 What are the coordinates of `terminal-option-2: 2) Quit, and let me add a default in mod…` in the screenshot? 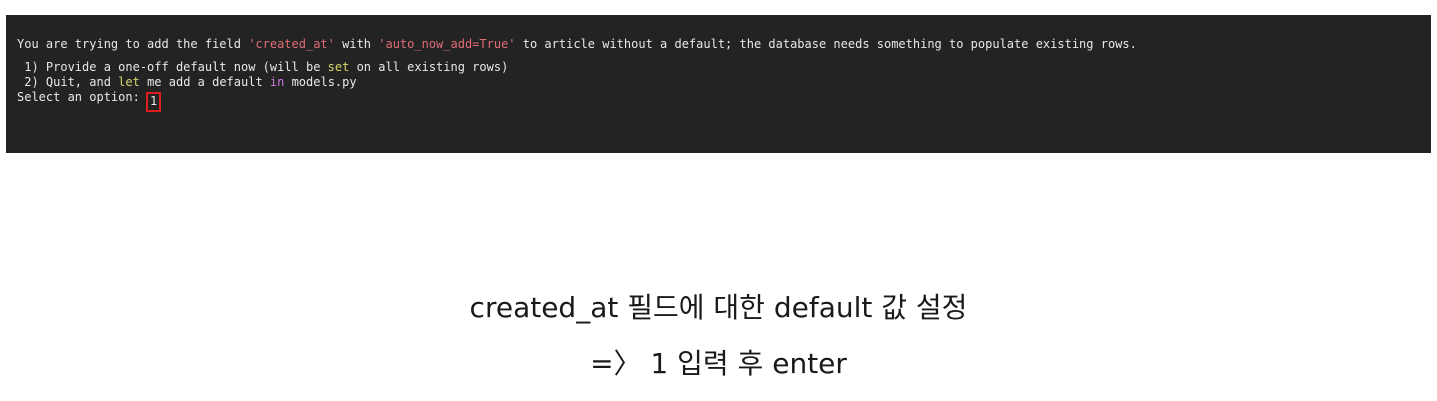 It's located at (724, 82).